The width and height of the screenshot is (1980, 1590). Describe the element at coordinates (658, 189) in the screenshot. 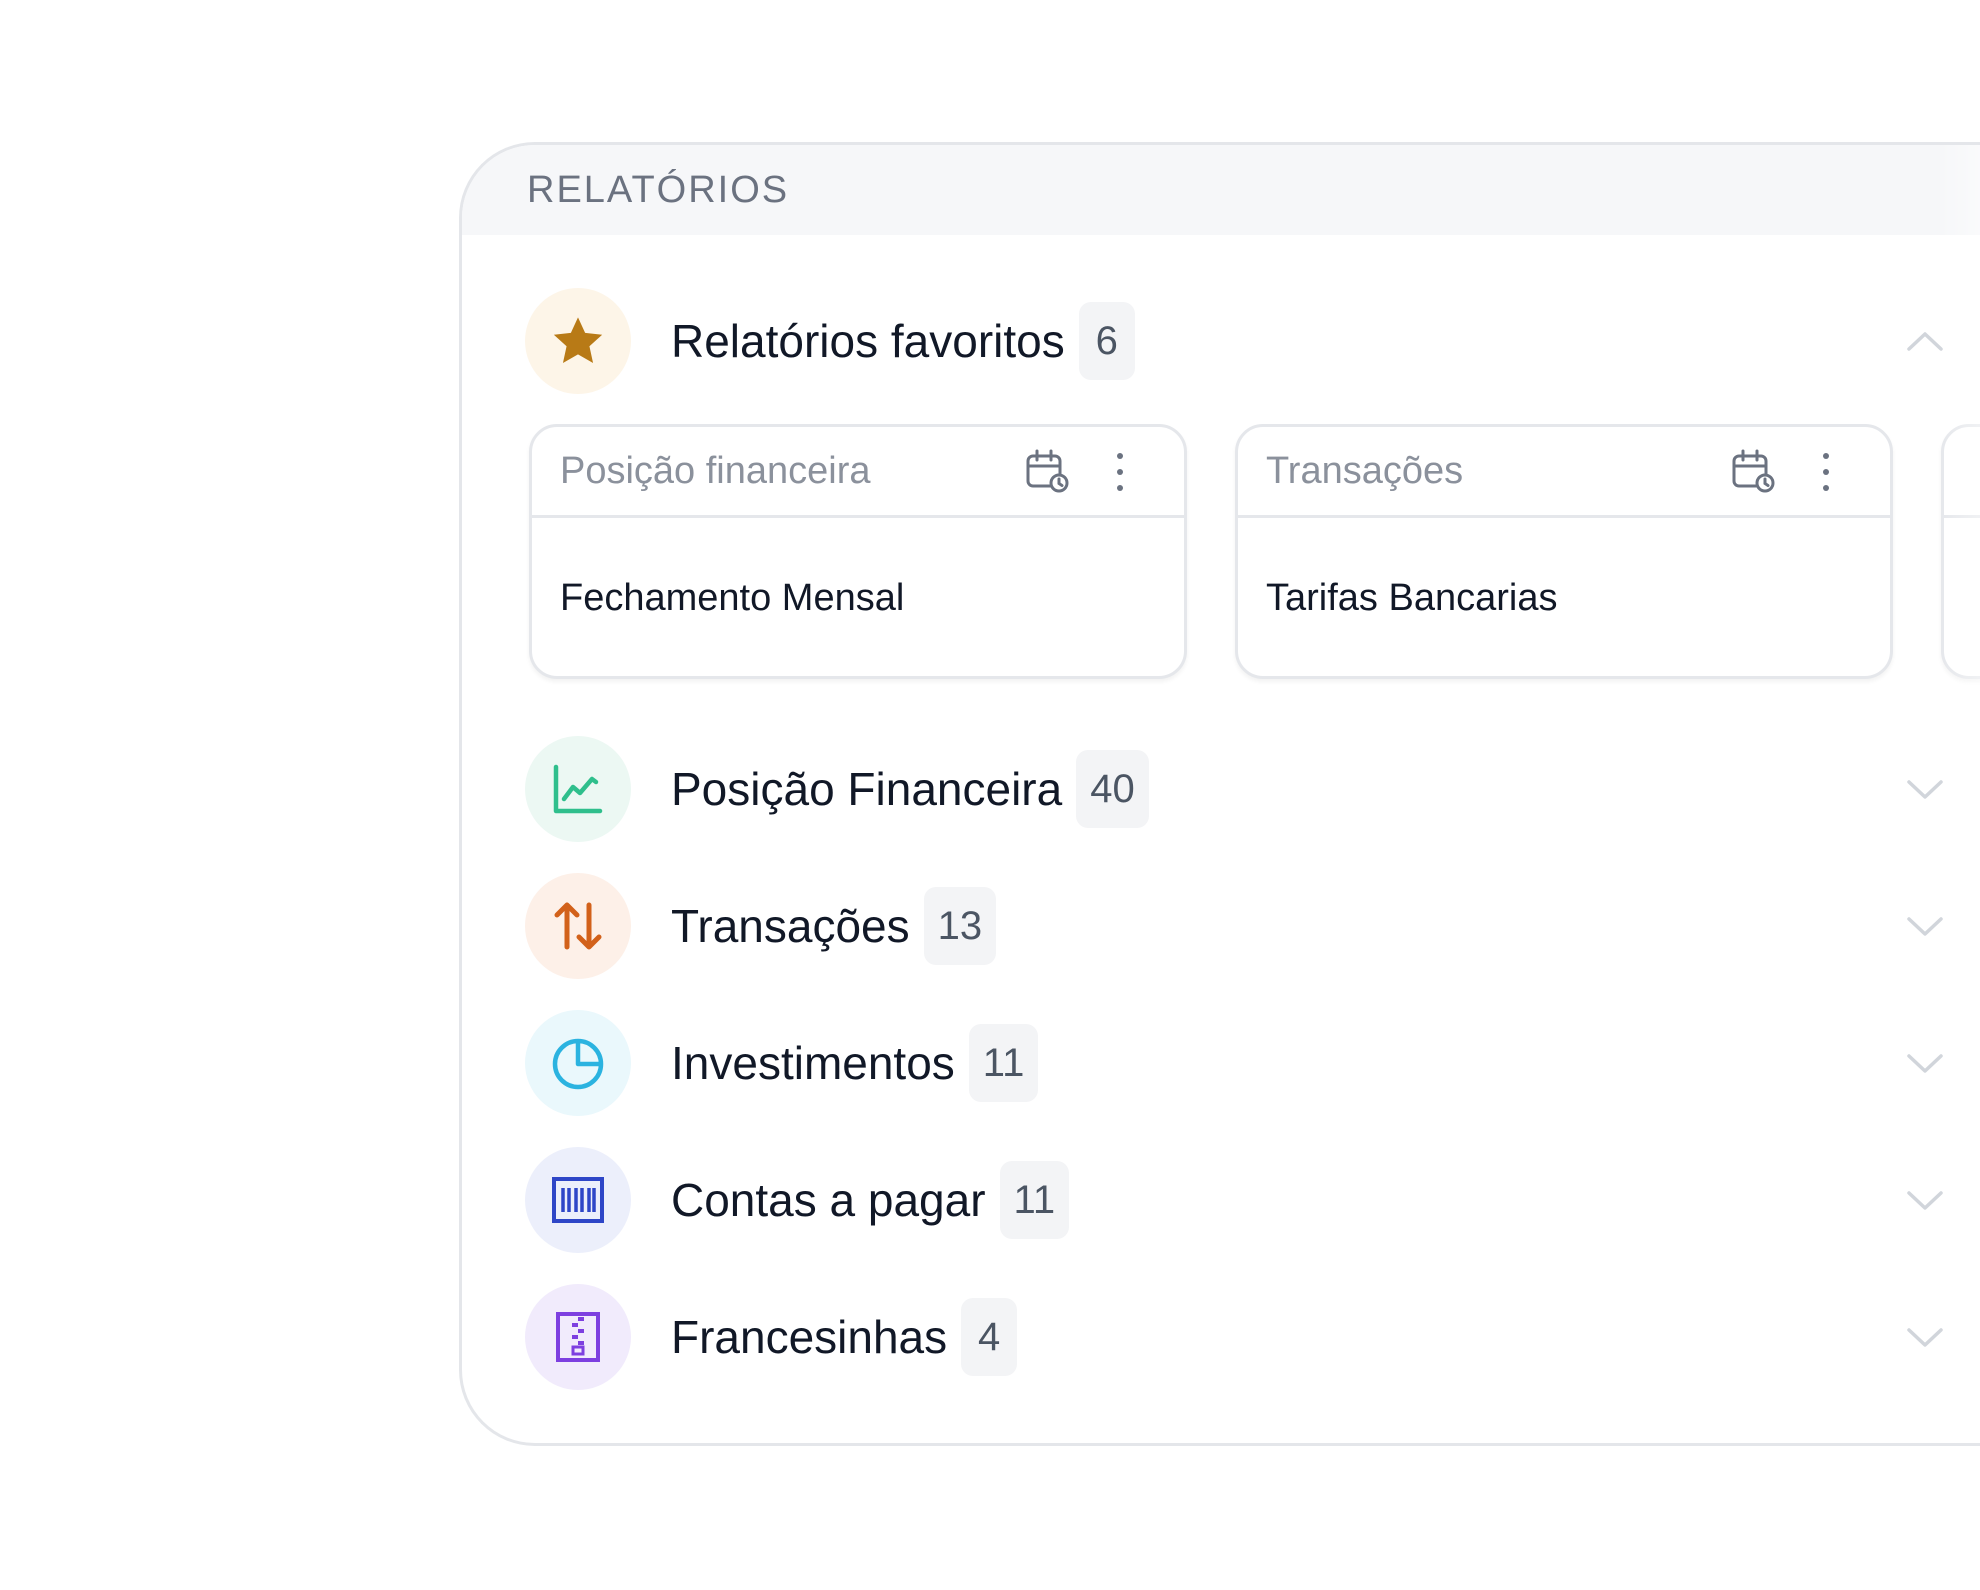

I see `panel-title: RELATÓRIOS` at that location.